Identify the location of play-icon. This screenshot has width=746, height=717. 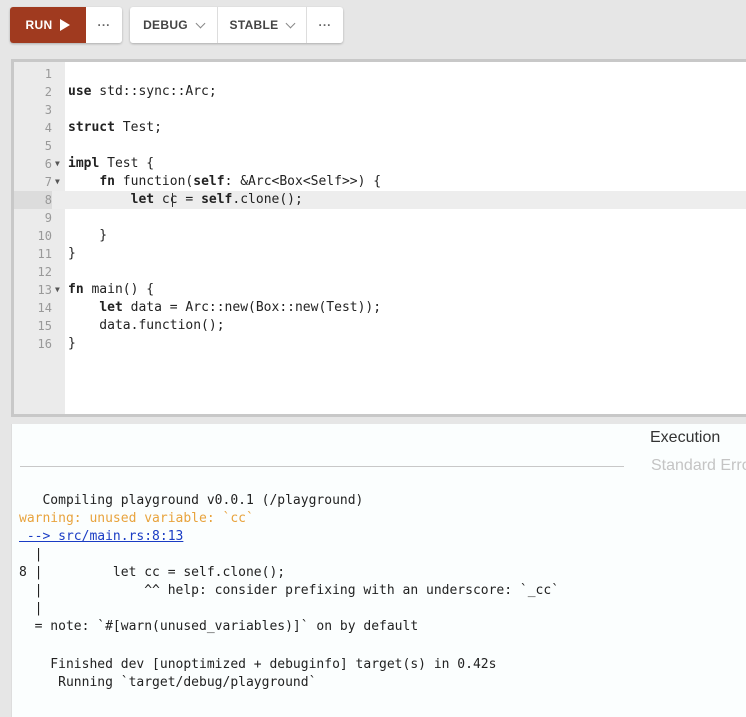
(65, 25).